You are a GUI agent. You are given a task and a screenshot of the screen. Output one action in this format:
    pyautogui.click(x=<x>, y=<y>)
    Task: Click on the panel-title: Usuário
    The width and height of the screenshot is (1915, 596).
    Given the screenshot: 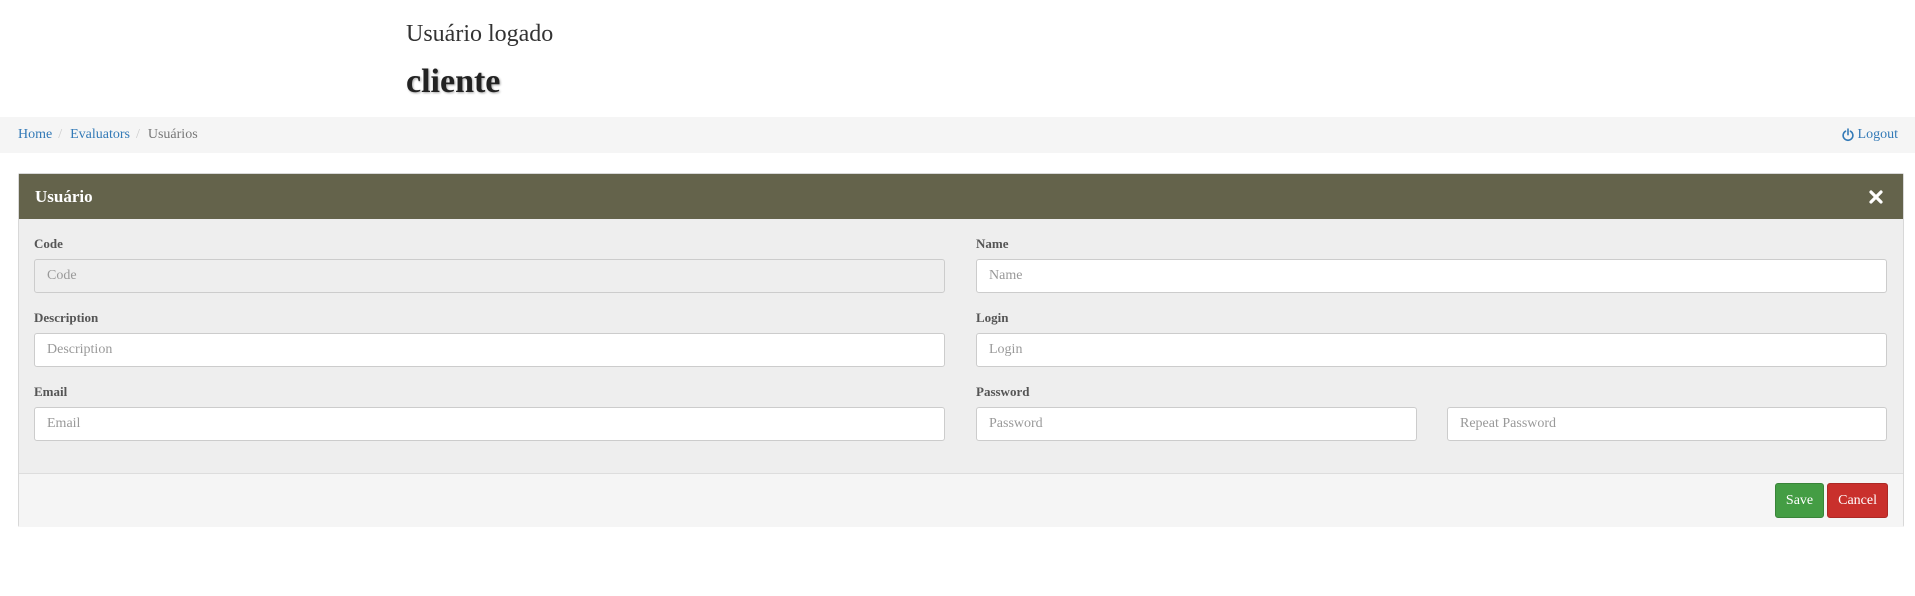 What is the action you would take?
    pyautogui.click(x=64, y=196)
    